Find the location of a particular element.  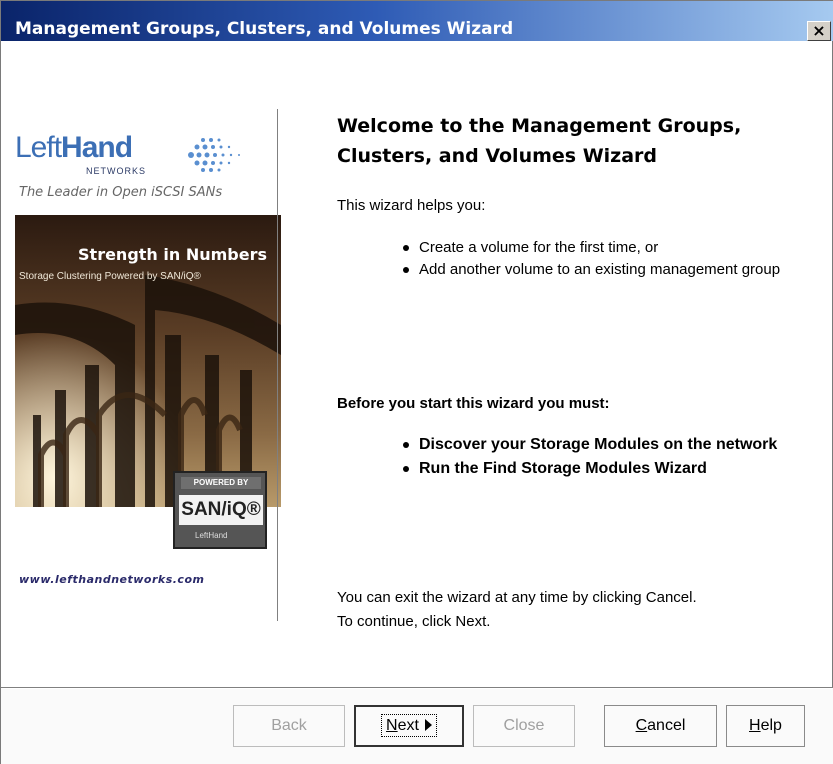

close-window-button: × is located at coordinates (819, 31).